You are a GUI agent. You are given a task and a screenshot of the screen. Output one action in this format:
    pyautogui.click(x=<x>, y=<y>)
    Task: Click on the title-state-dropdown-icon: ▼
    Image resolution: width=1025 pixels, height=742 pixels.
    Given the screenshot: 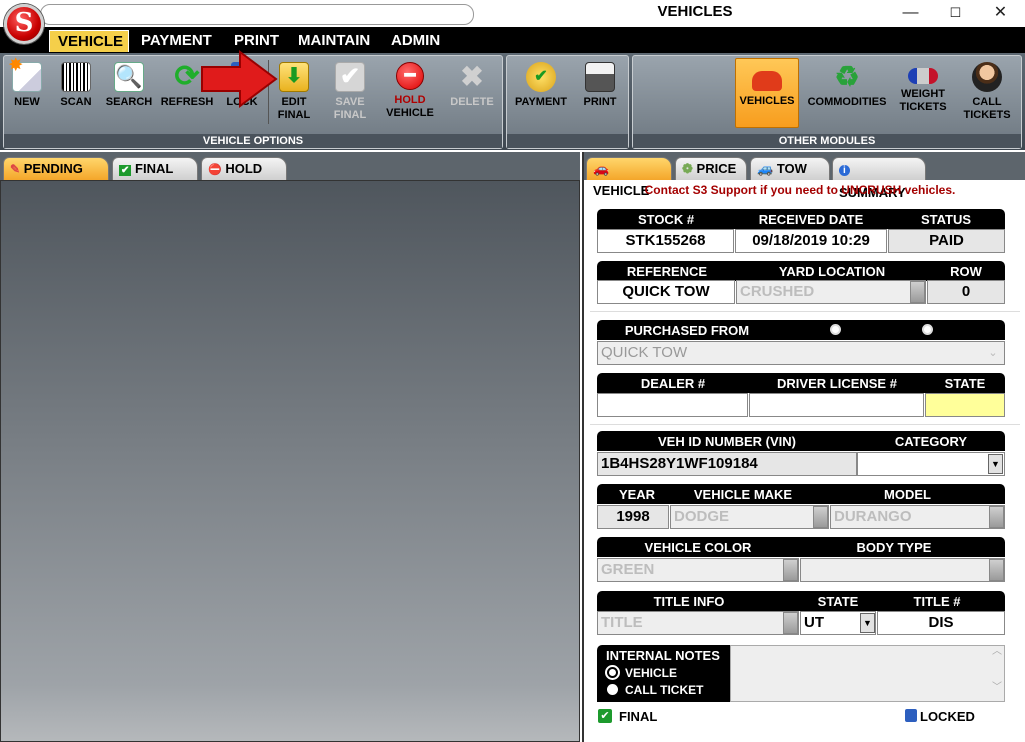 What is the action you would take?
    pyautogui.click(x=867, y=623)
    